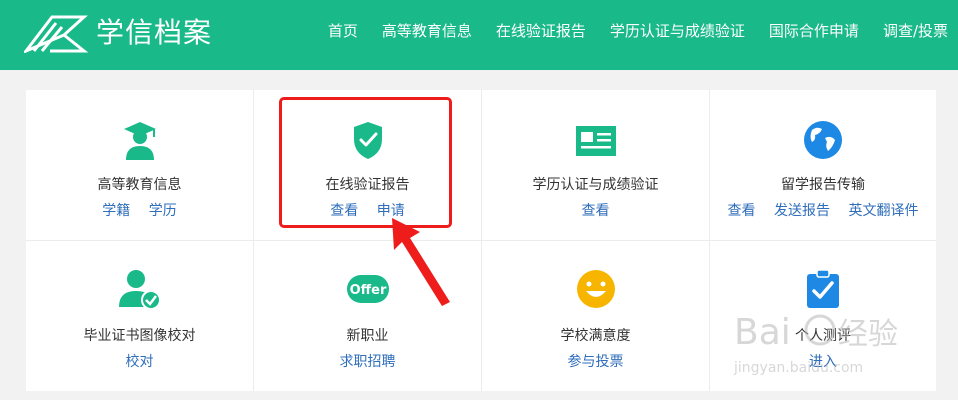 Image resolution: width=958 pixels, height=400 pixels. I want to click on link-degree: 学历, so click(163, 211).